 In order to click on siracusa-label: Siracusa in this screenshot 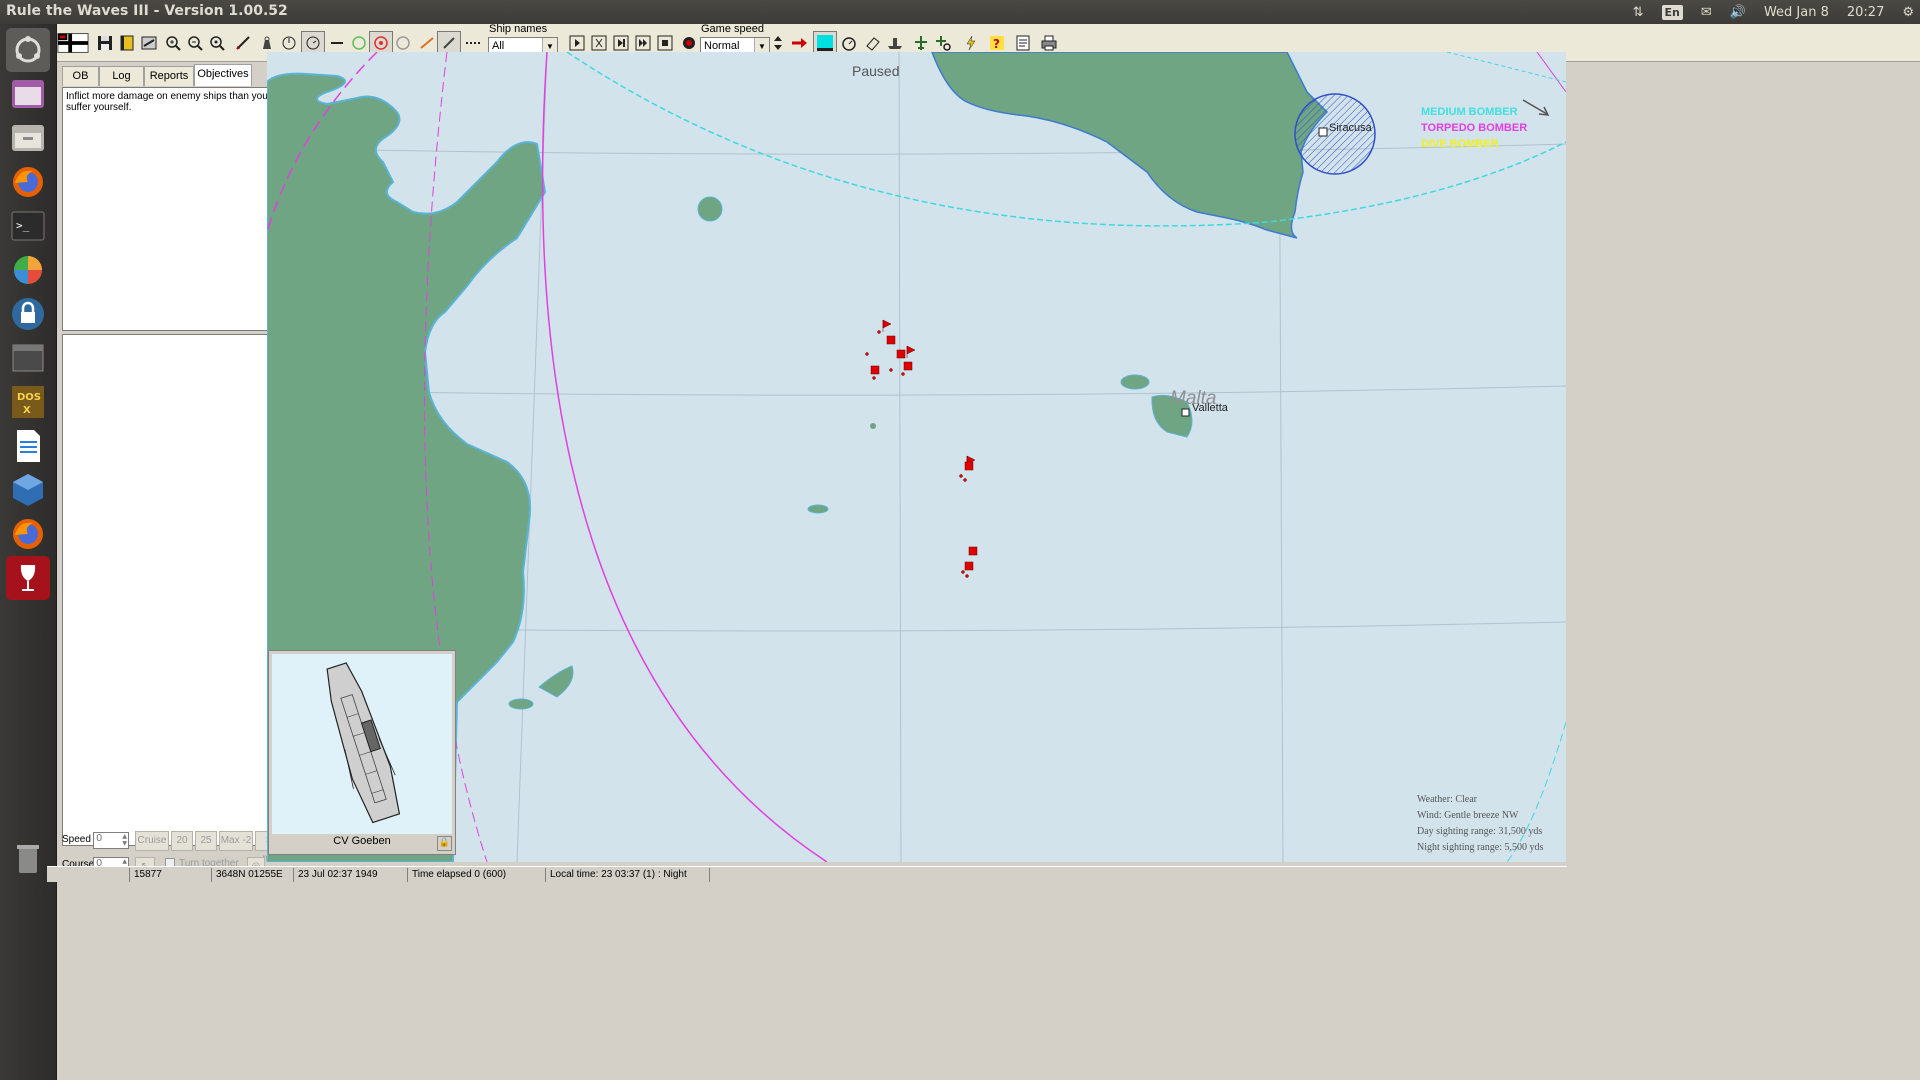, I will do `click(1350, 128)`.